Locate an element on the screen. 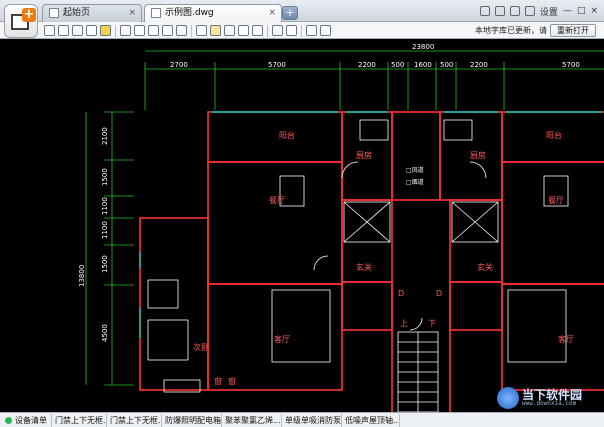 Image resolution: width=604 pixels, height=427 pixels. room-kitchen-left: 厨房 is located at coordinates (364, 155).